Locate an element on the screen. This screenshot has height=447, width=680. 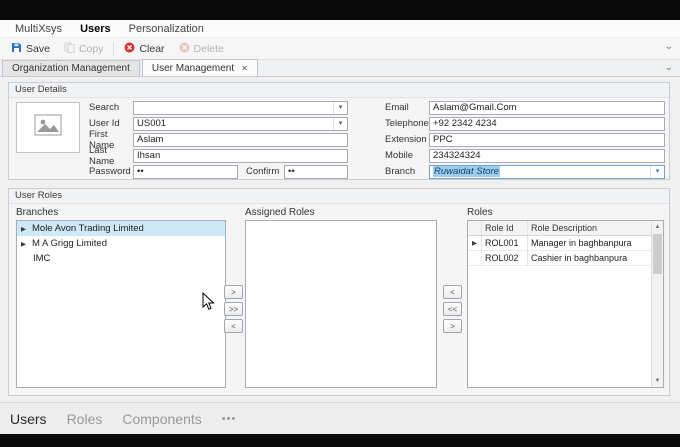
move-all-left-button: << is located at coordinates (452, 309).